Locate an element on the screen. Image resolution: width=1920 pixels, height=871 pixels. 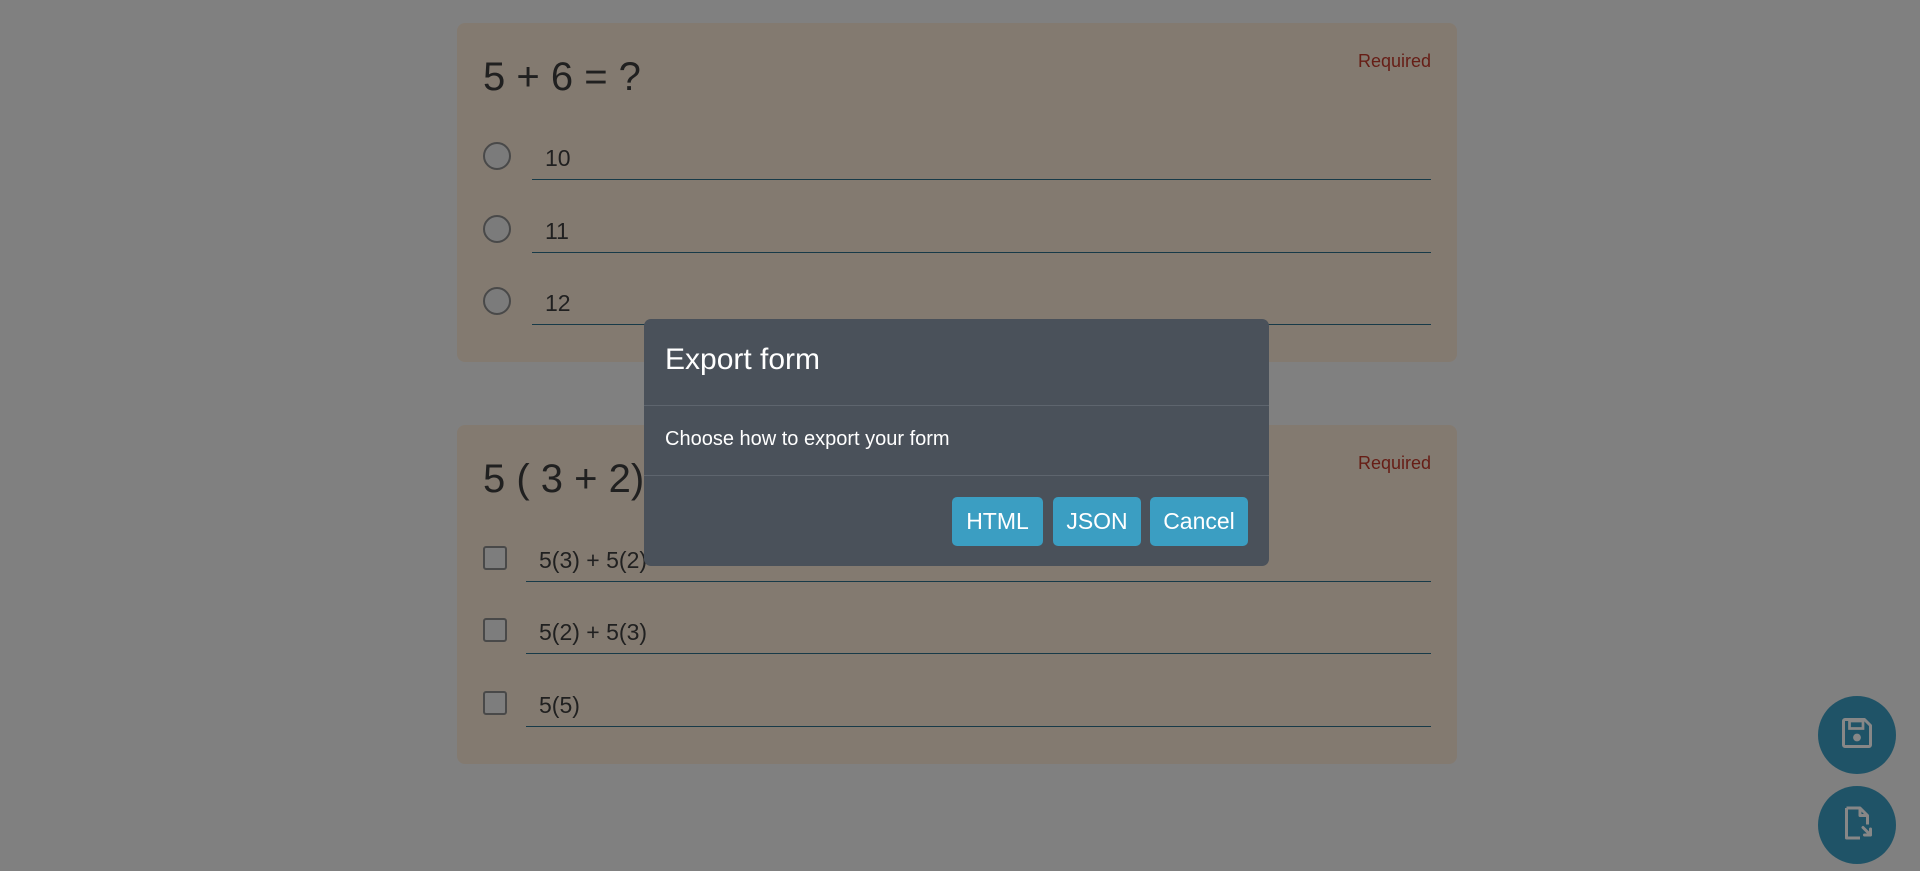
export-html-button: HTML is located at coordinates (997, 521).